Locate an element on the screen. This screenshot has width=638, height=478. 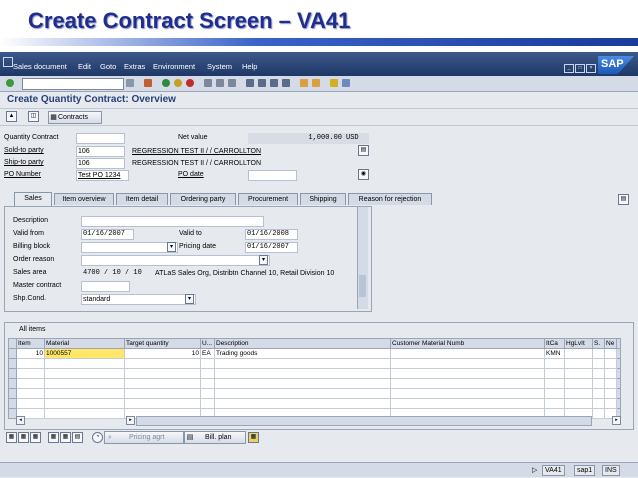
back-icon is located at coordinates (166, 83).